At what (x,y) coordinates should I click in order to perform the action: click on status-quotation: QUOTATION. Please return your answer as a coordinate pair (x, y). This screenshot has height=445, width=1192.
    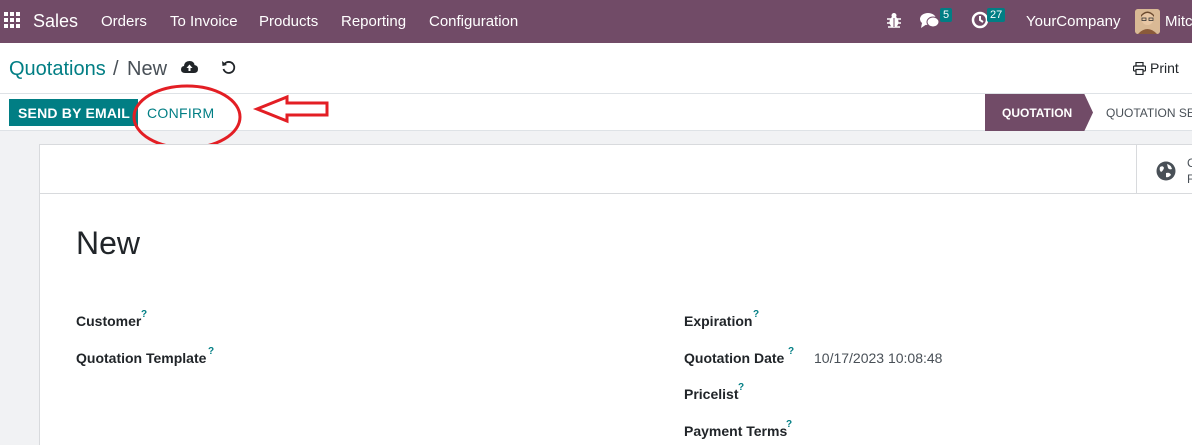
    Looking at the image, I should click on (1039, 112).